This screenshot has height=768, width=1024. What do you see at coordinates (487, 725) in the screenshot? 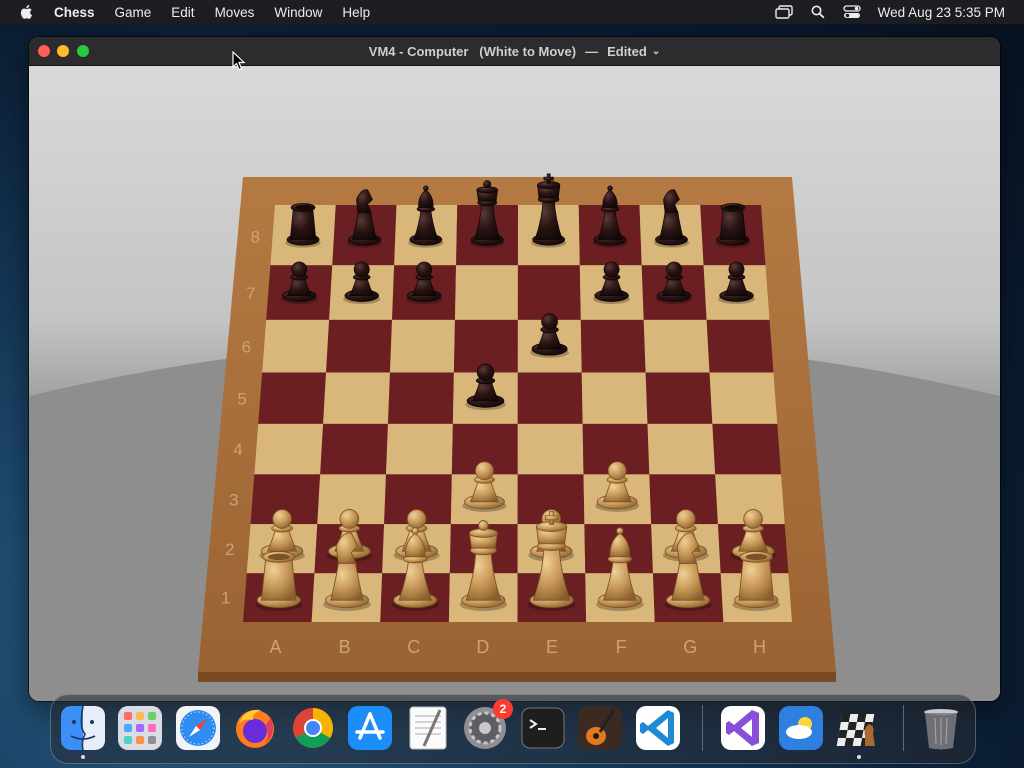
I see `dock-system-preferences: 2` at bounding box center [487, 725].